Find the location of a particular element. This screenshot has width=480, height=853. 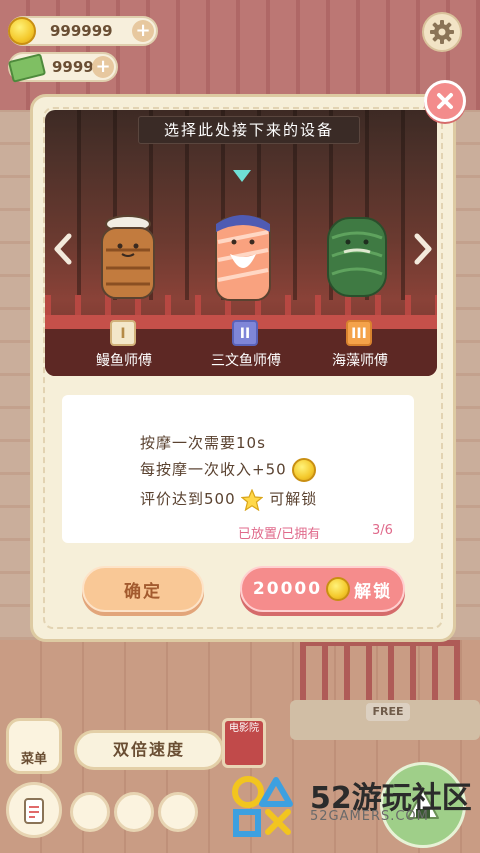

close-icon is located at coordinates (445, 101).